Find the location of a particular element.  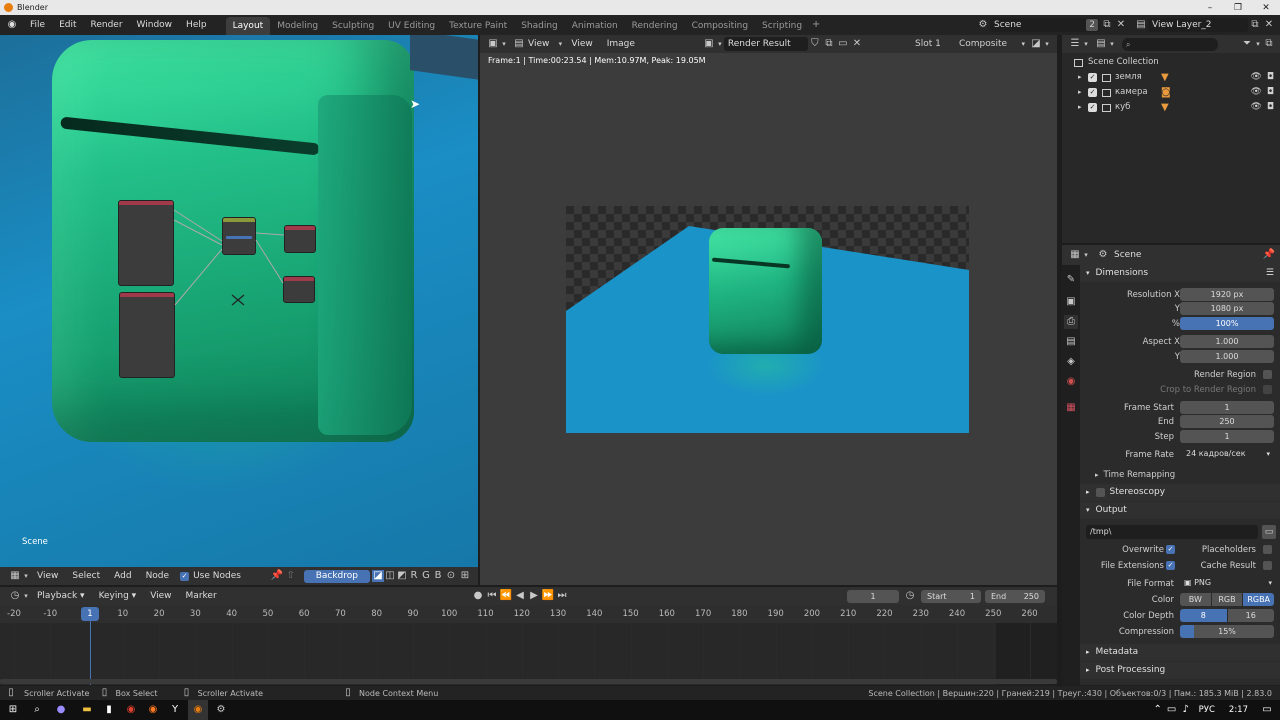

depth-16-button: 16 is located at coordinates (1250, 615).